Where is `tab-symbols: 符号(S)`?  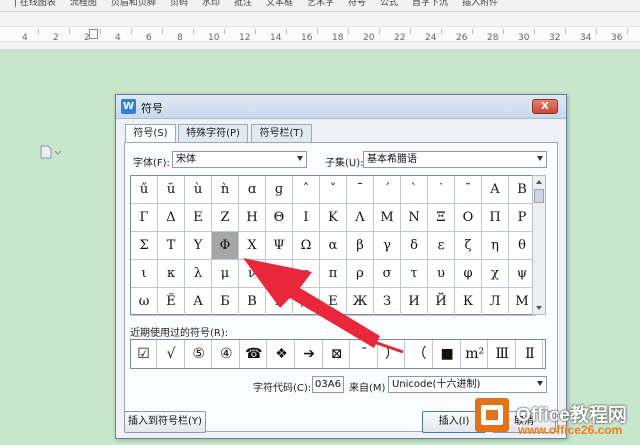
tab-symbols: 符号(S) is located at coordinates (150, 134).